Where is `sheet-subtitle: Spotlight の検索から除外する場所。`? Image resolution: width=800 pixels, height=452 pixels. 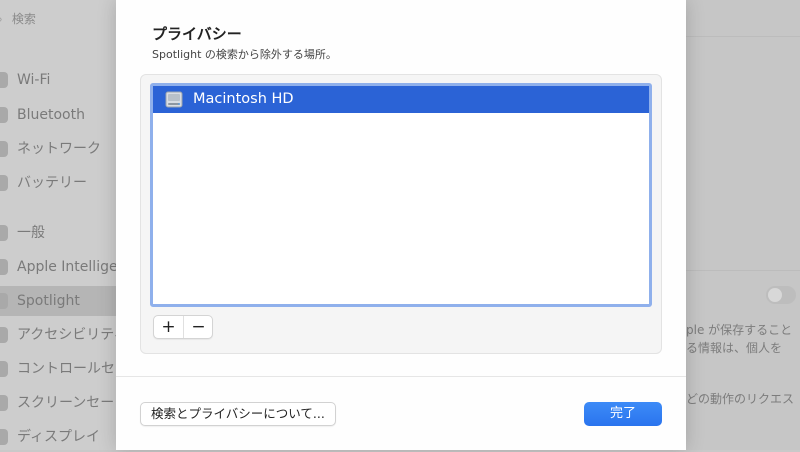
sheet-subtitle: Spotlight の検索から除外する場所。 is located at coordinates (244, 54).